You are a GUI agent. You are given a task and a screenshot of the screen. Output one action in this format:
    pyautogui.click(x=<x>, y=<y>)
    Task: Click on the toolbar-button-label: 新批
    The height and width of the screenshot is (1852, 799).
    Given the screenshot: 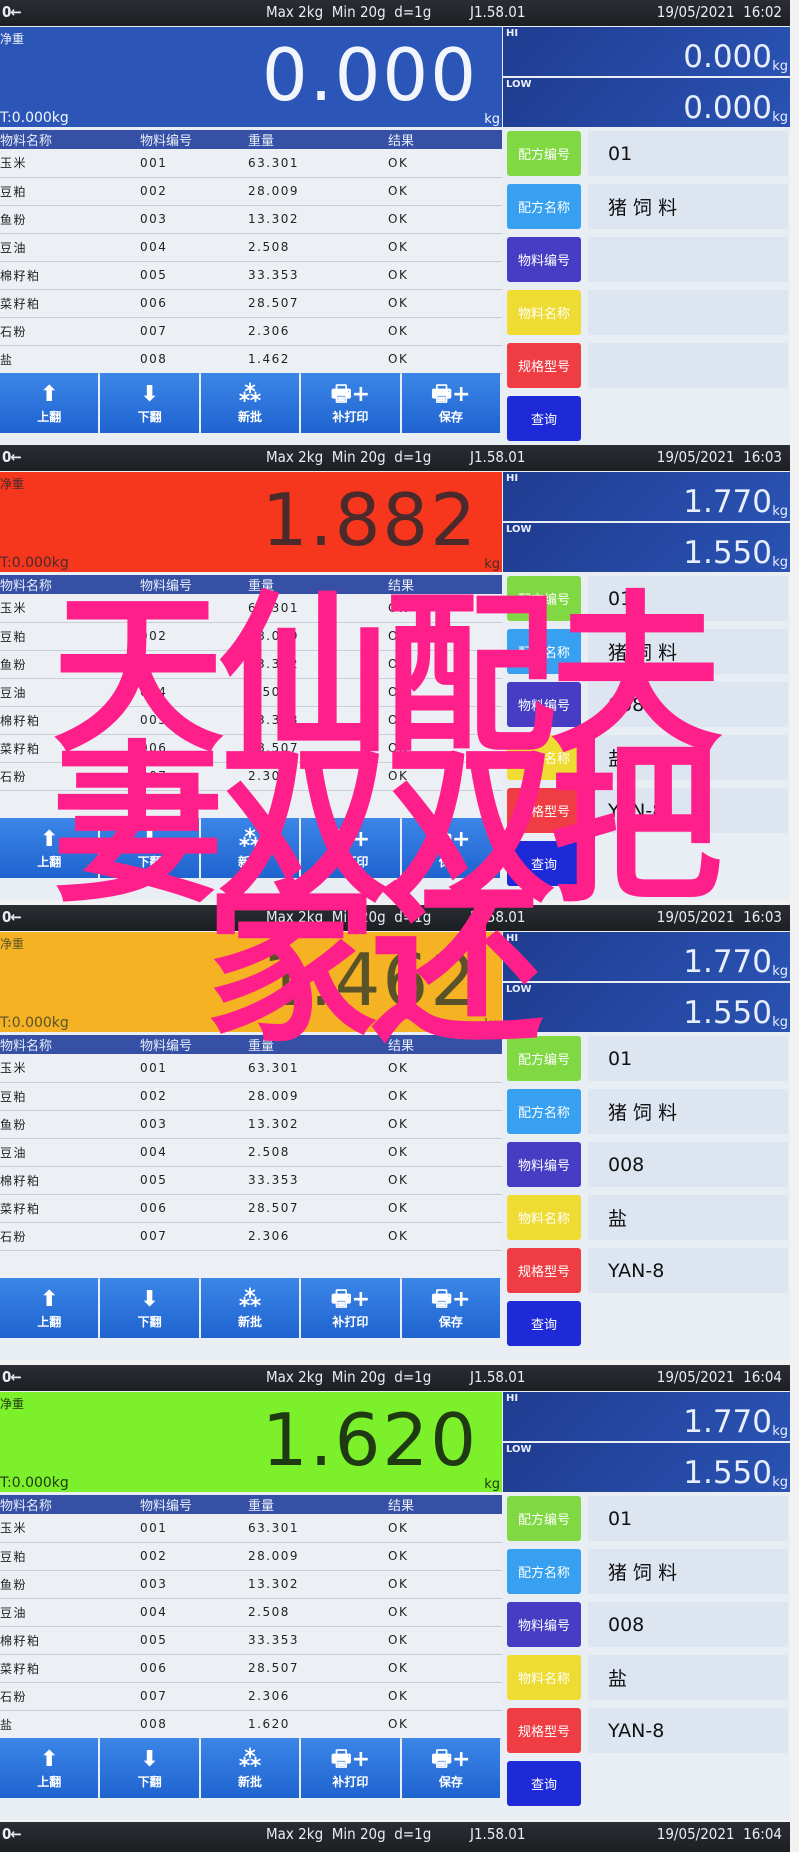 What is the action you would take?
    pyautogui.click(x=250, y=1781)
    